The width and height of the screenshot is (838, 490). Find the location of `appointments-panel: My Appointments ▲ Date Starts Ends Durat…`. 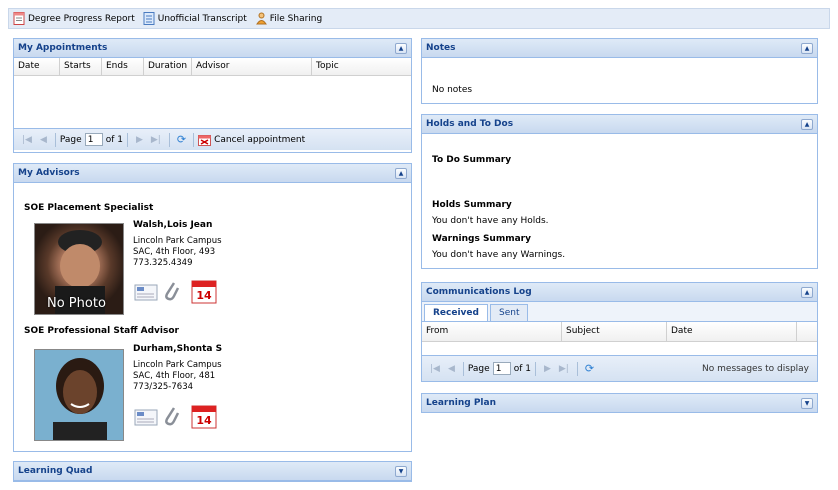

appointments-panel: My Appointments ▲ Date Starts Ends Durat… is located at coordinates (212, 95).